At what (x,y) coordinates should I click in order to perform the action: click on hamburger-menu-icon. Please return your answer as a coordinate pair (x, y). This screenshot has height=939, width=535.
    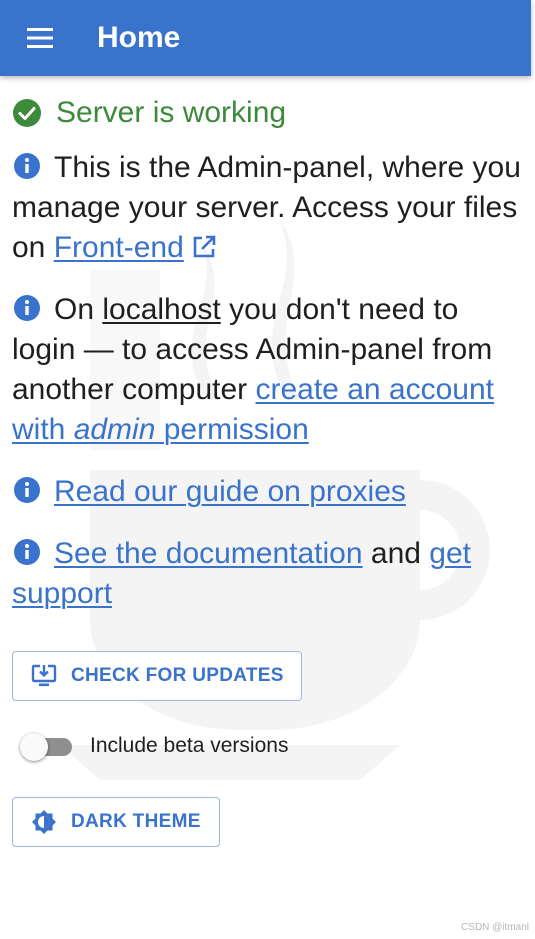
    Looking at the image, I should click on (40, 38).